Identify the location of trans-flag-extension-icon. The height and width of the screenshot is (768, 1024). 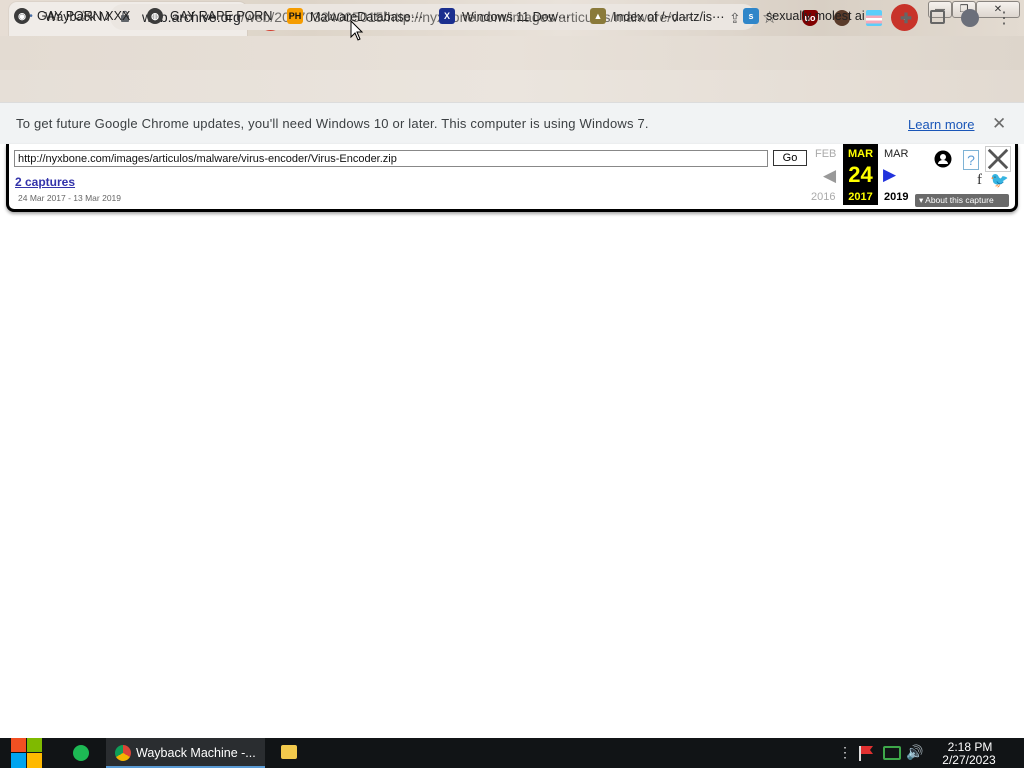
(874, 18).